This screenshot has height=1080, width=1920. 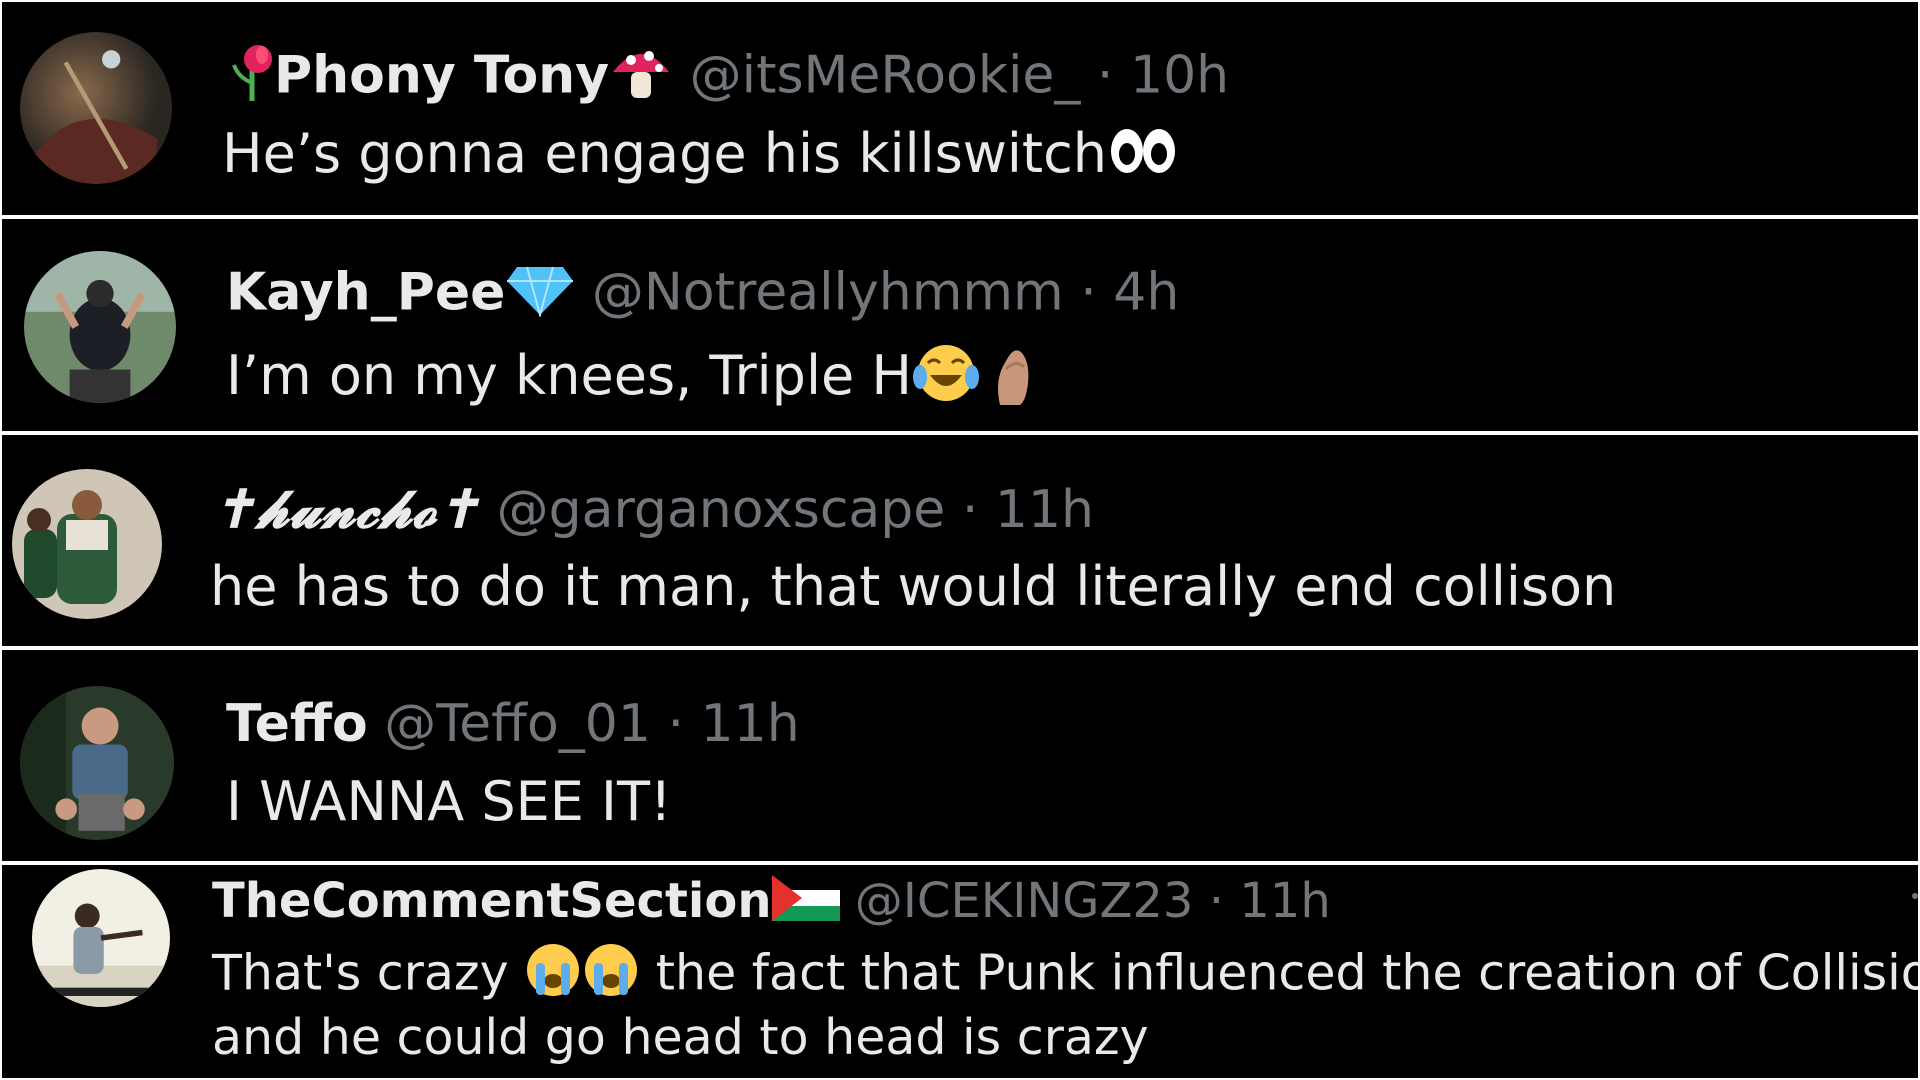 What do you see at coordinates (721, 510) in the screenshot?
I see `user-handle: @garganoxscape` at bounding box center [721, 510].